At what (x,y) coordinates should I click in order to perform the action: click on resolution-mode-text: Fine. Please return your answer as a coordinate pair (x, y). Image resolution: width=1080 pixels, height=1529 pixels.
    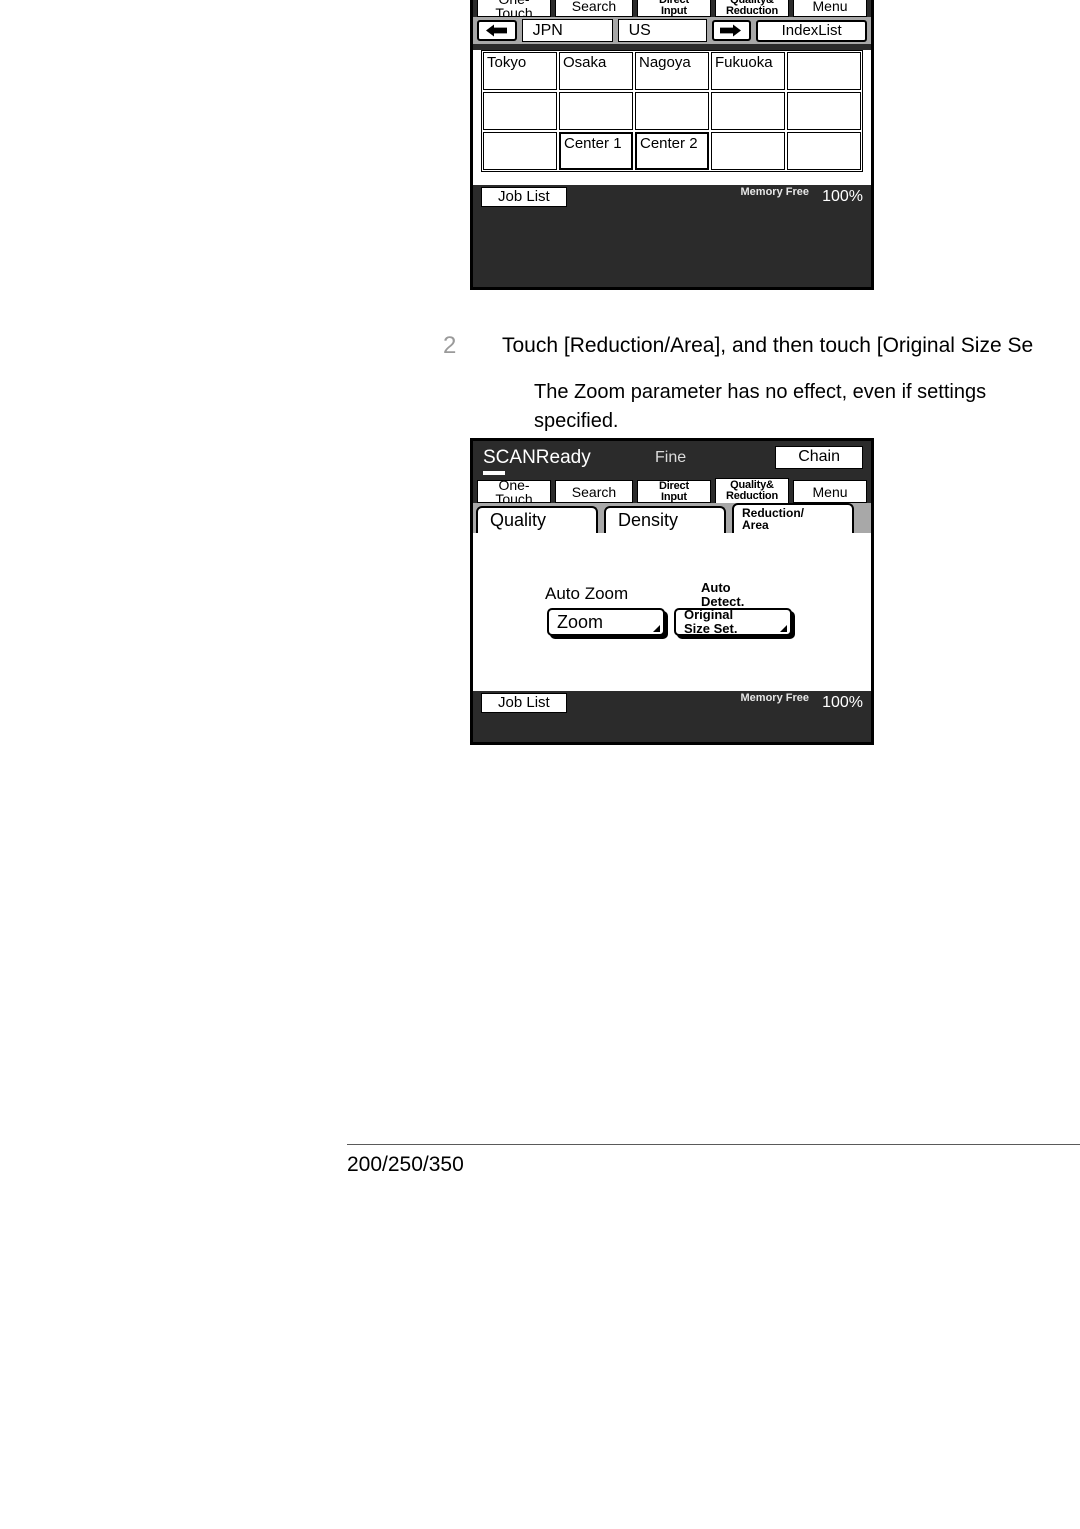
    Looking at the image, I should click on (671, 457).